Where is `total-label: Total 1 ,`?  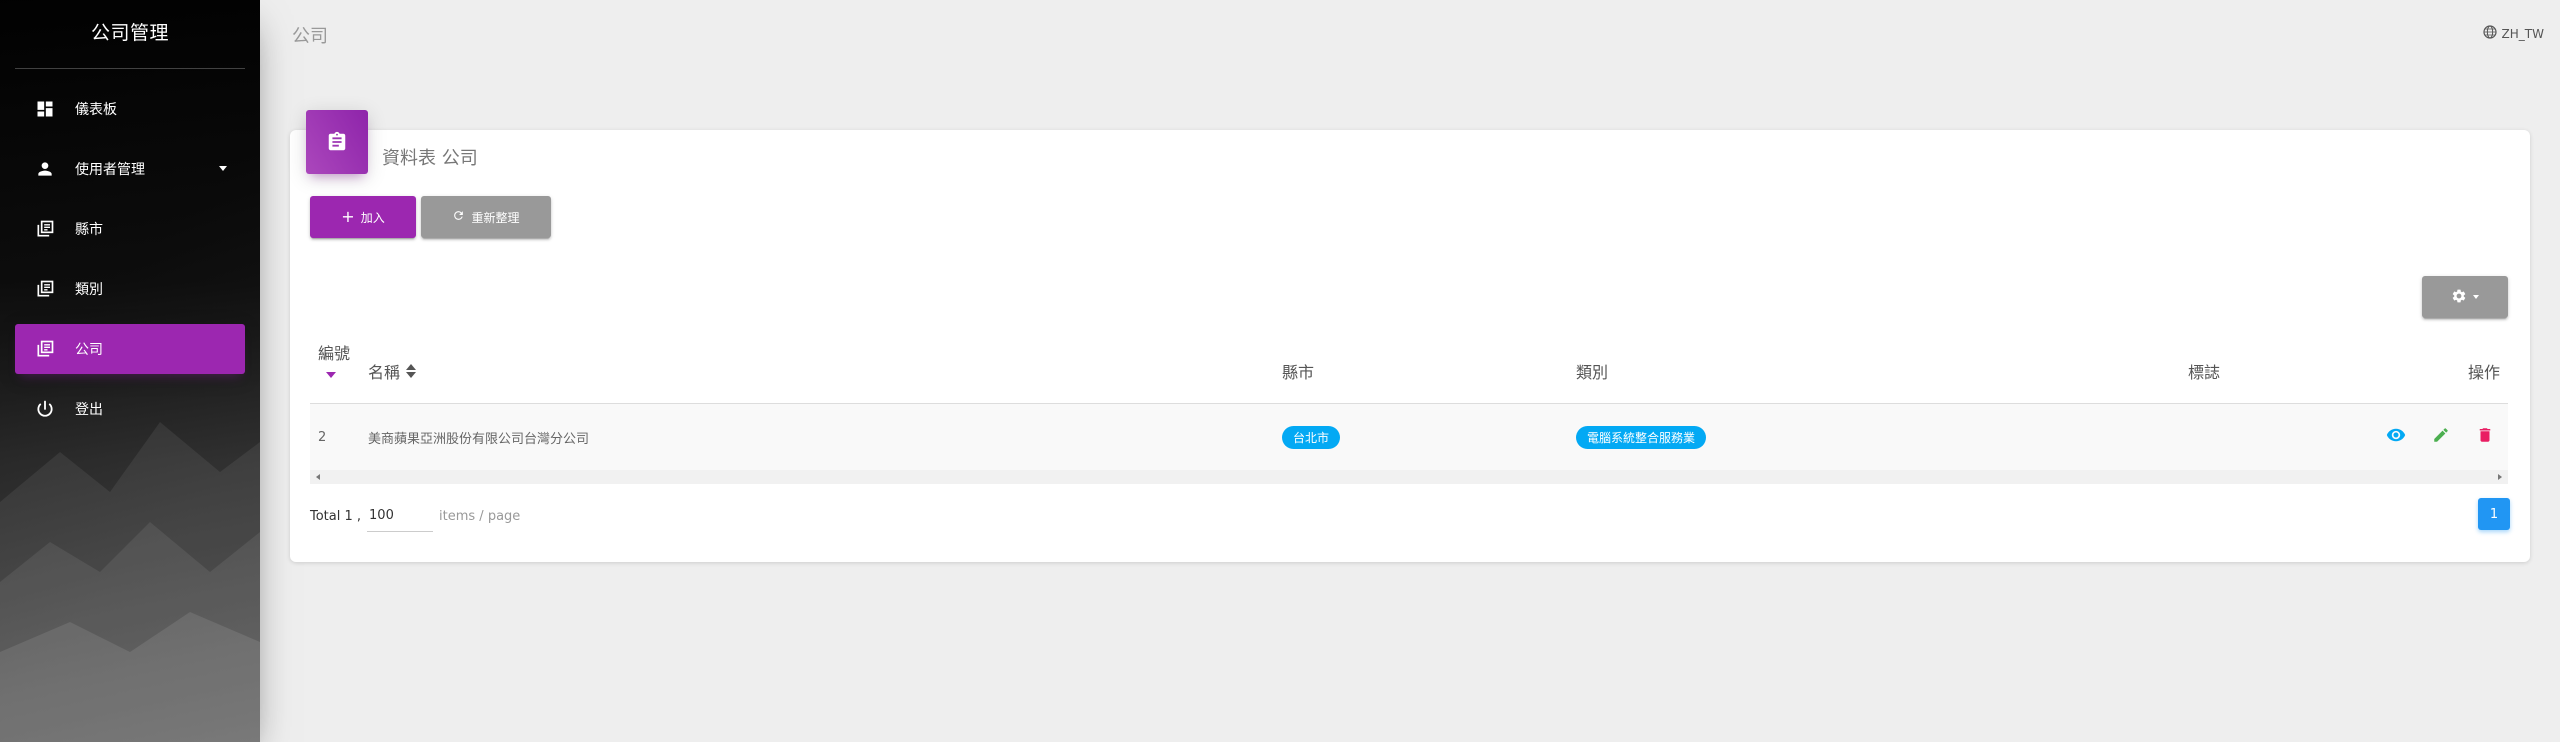 total-label: Total 1 , is located at coordinates (336, 516).